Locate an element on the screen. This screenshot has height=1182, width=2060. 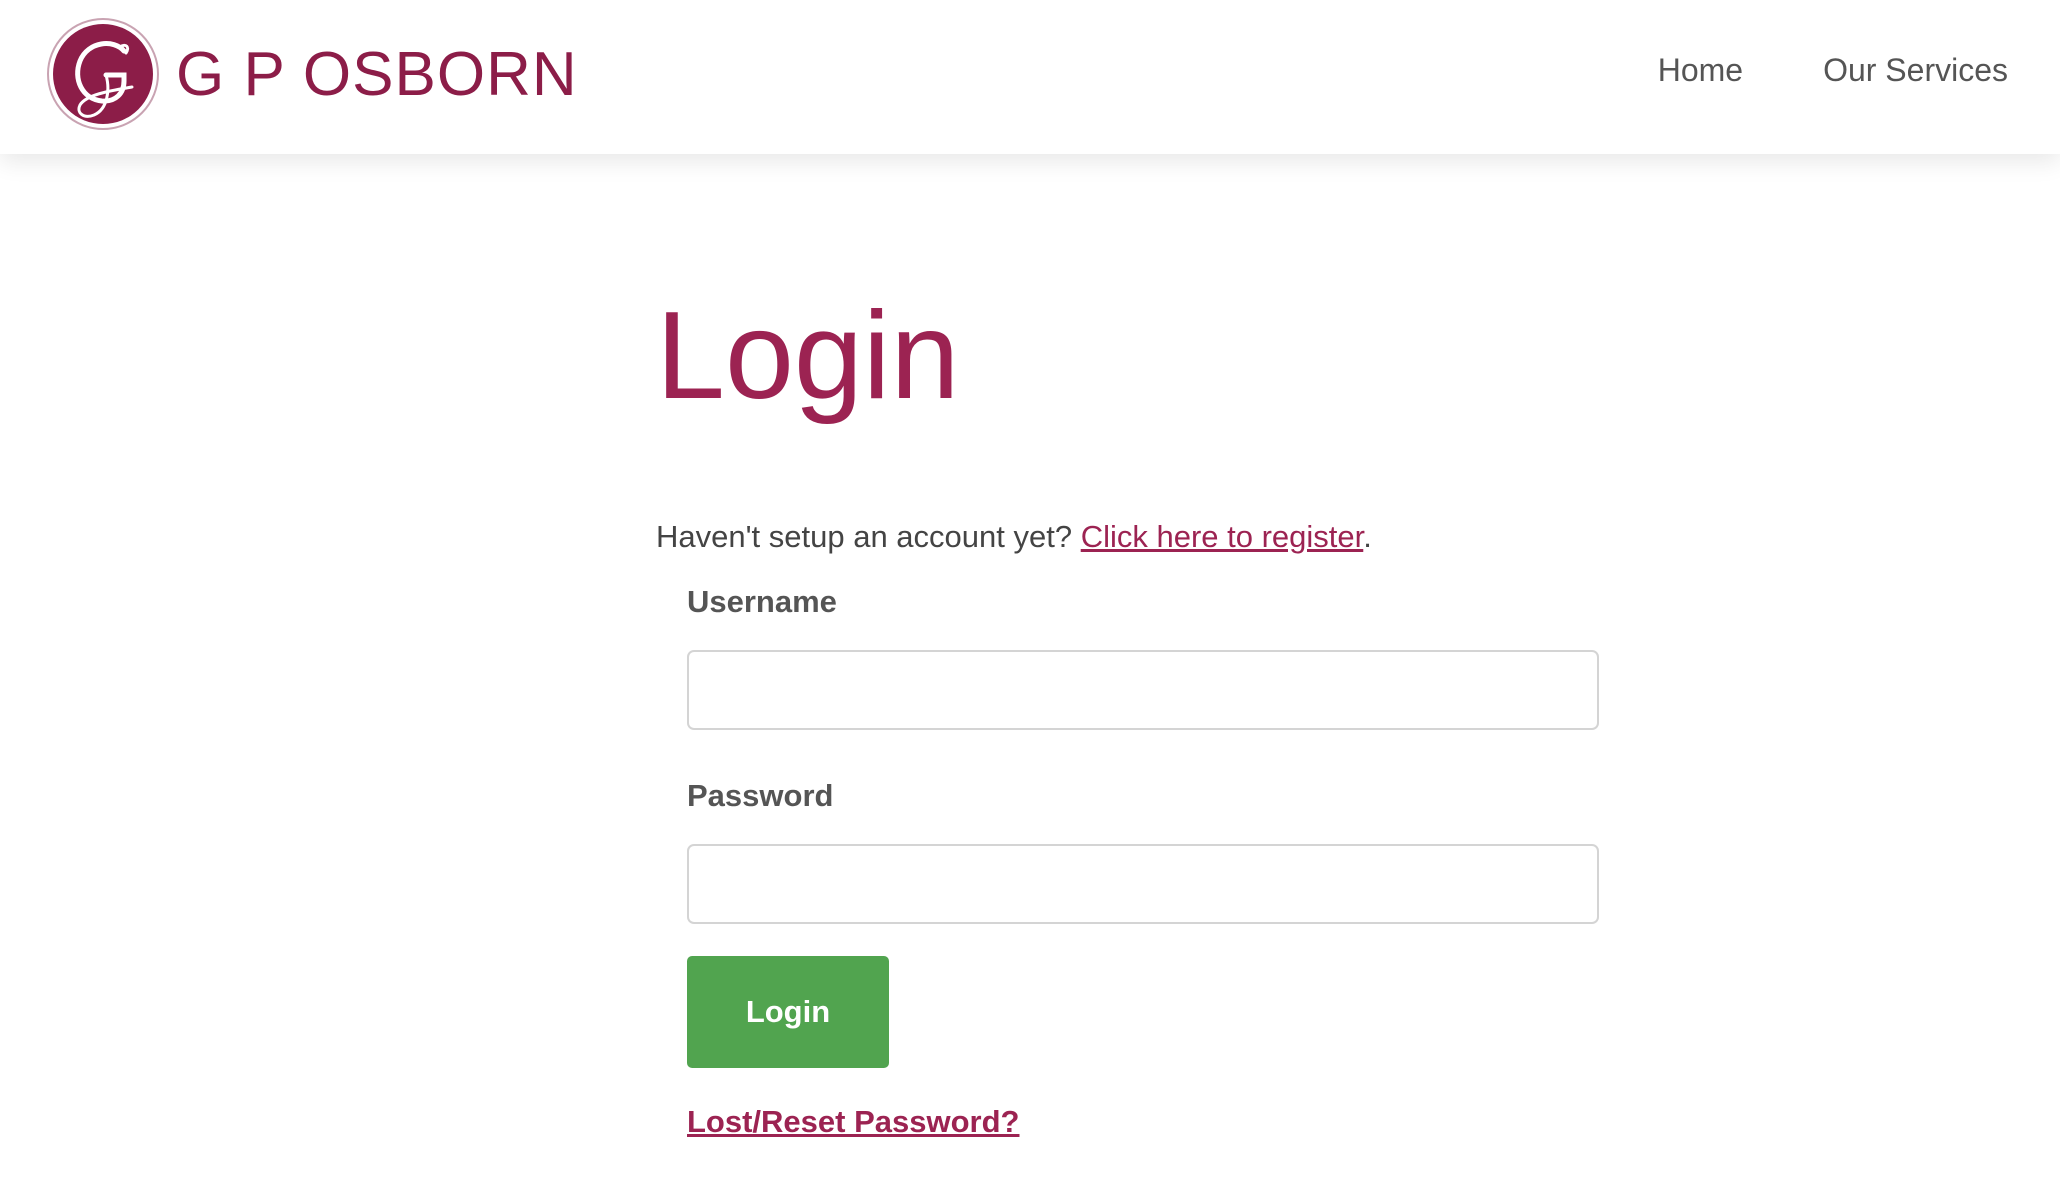
password-label: Password is located at coordinates (760, 795).